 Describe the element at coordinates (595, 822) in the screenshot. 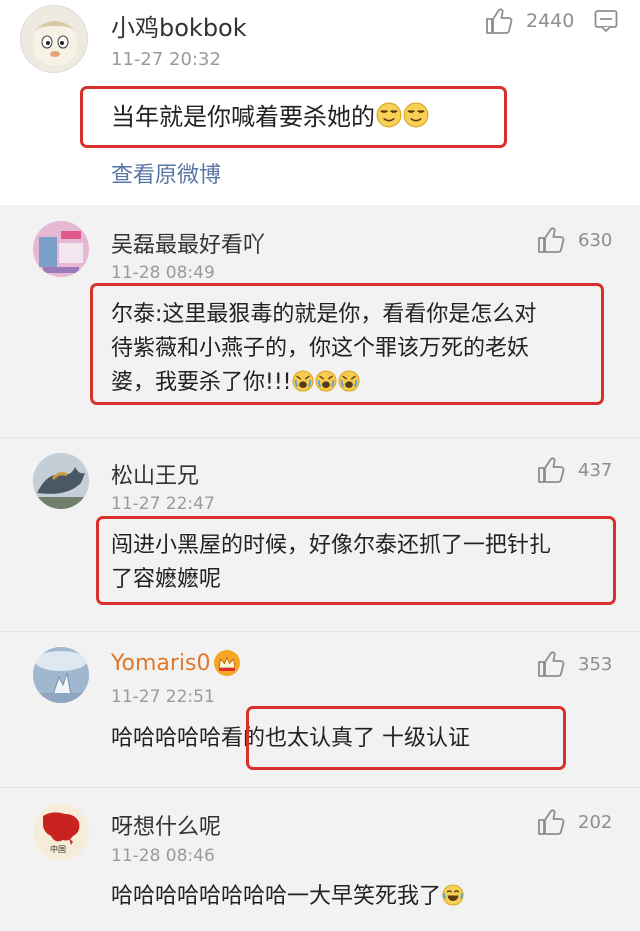

I see `like-count: 202` at that location.